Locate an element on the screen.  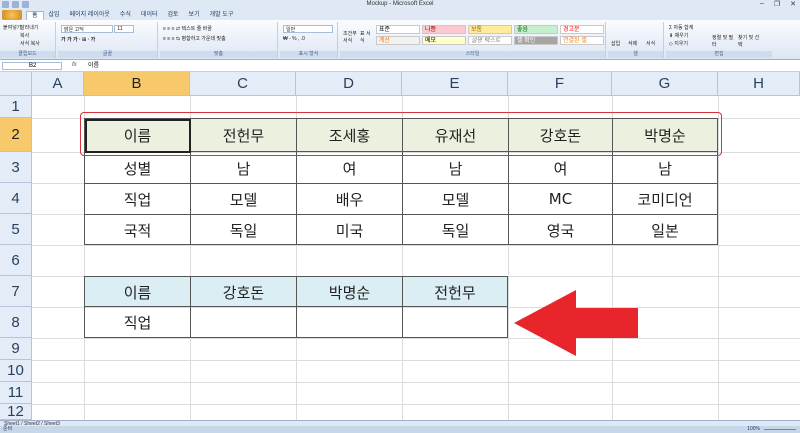
table-cell: 국적 is located at coordinates (137, 230).